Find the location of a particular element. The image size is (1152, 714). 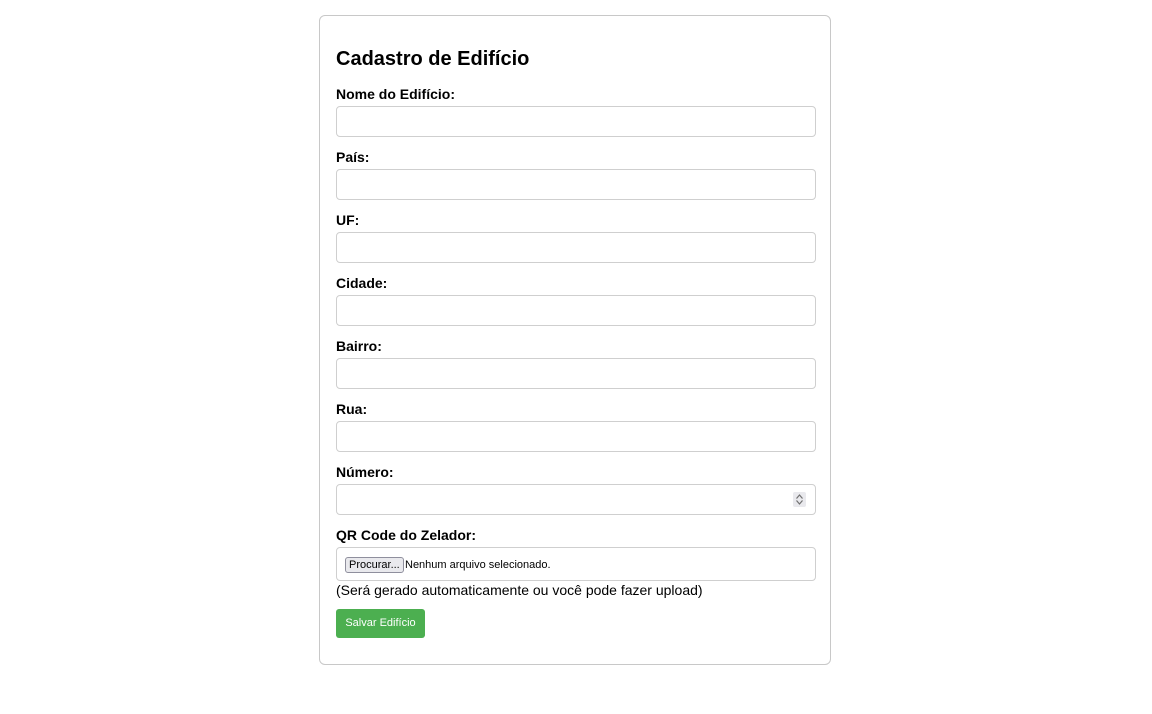

form-title: Cadastro de Edifício is located at coordinates (433, 59).